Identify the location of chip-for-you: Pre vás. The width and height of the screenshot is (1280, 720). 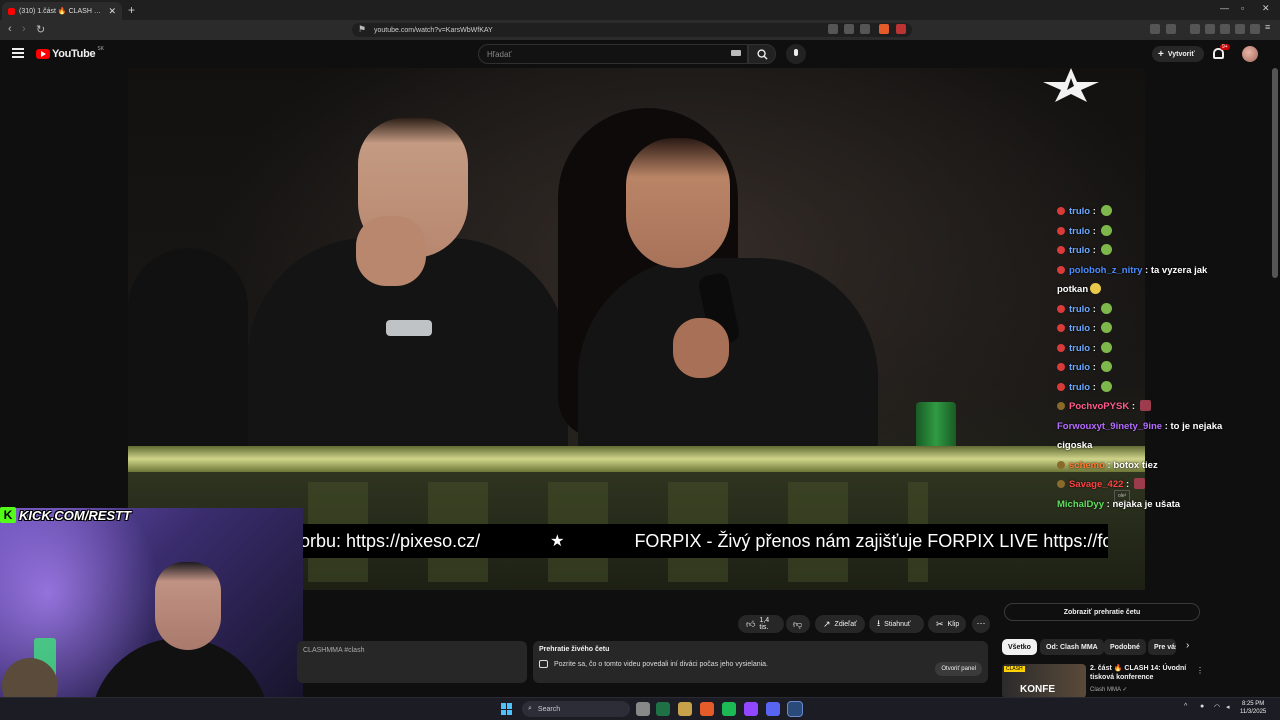
(1162, 647).